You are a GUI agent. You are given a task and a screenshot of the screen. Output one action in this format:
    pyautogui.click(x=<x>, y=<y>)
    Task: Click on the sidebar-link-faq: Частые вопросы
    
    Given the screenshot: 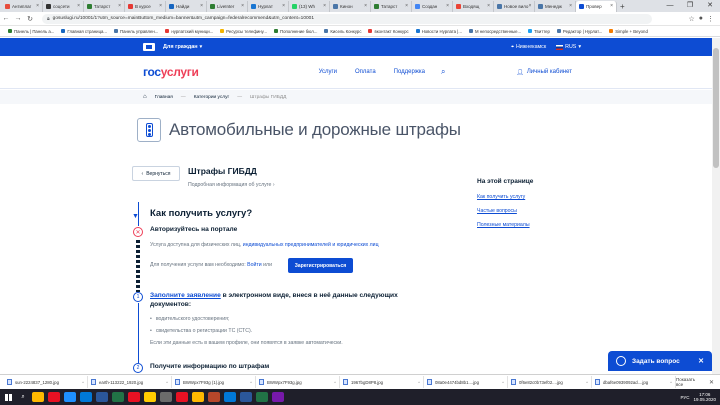 What is the action you would take?
    pyautogui.click(x=497, y=211)
    